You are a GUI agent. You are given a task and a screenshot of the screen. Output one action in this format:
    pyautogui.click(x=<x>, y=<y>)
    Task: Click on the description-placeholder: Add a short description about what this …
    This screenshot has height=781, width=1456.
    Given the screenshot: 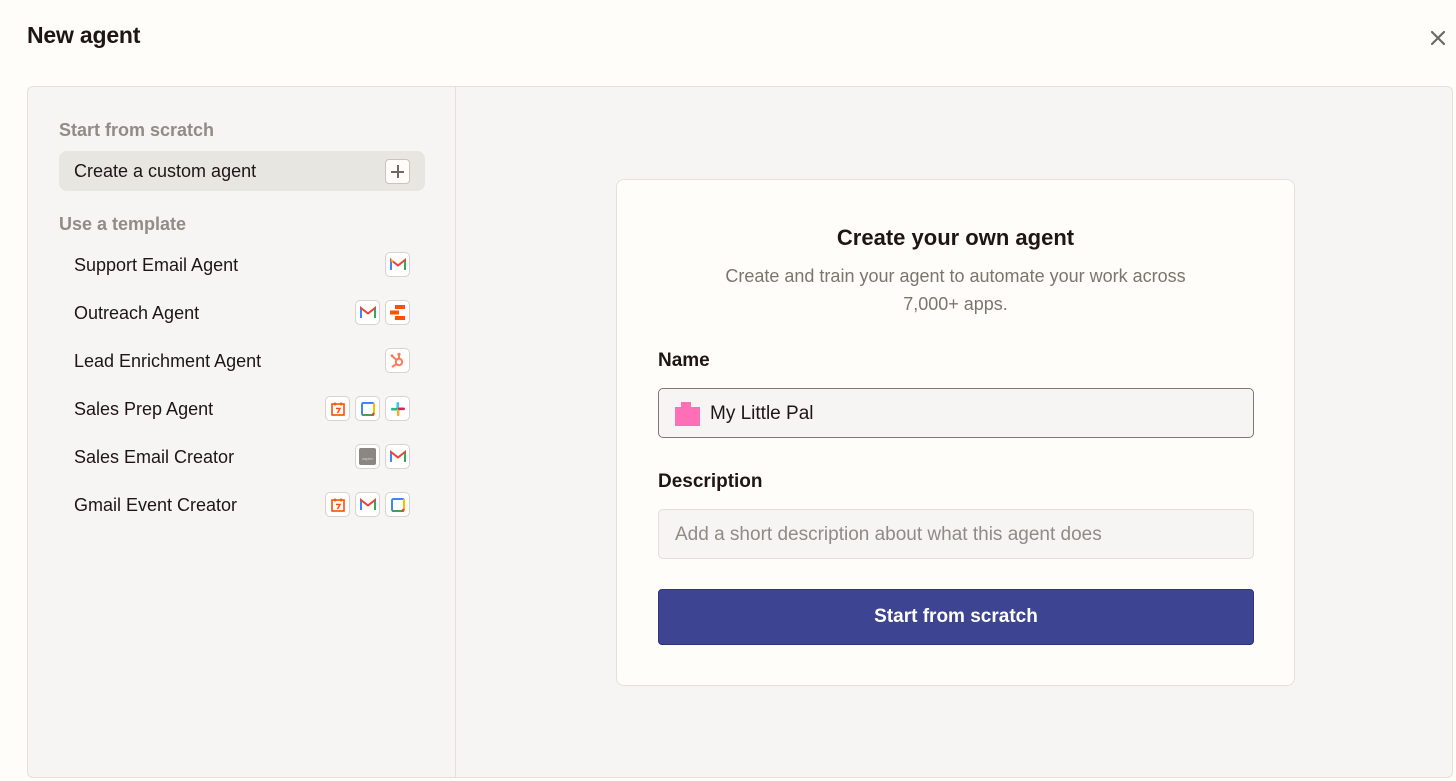 What is the action you would take?
    pyautogui.click(x=888, y=534)
    